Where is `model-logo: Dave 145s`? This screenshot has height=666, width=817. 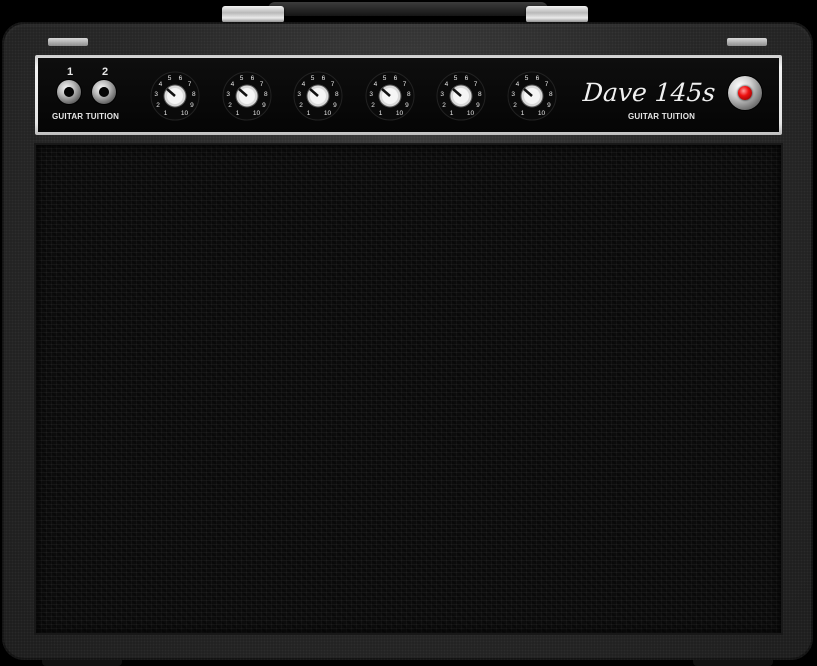
model-logo: Dave 145s is located at coordinates (649, 92).